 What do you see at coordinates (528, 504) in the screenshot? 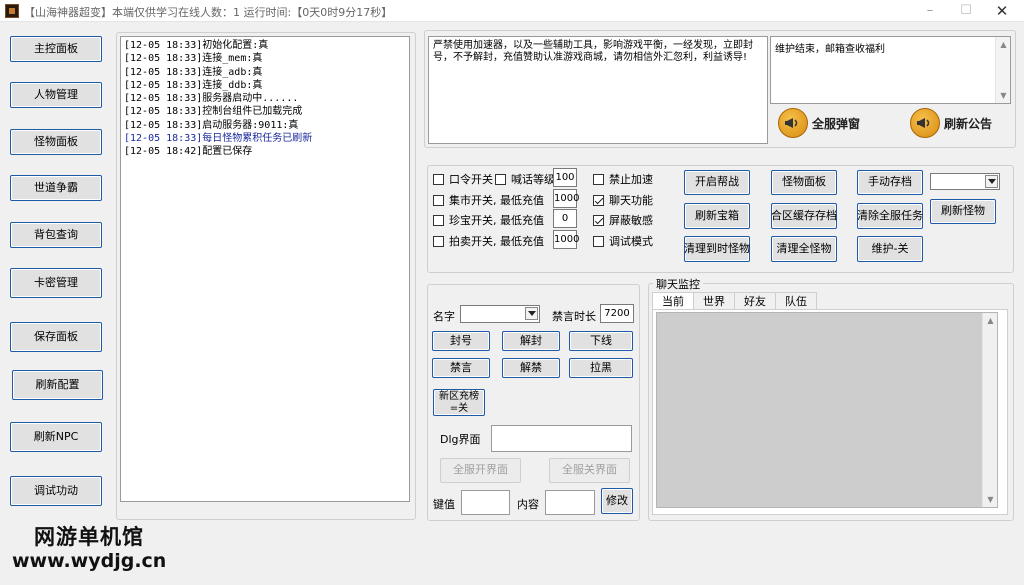
I see `content-label: 内容` at bounding box center [528, 504].